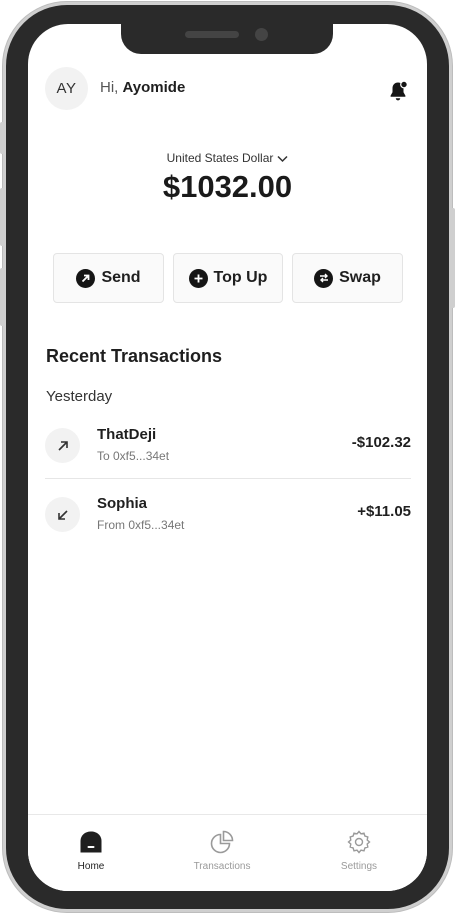  I want to click on transaction-detail: To 0xf5...34et, so click(133, 456).